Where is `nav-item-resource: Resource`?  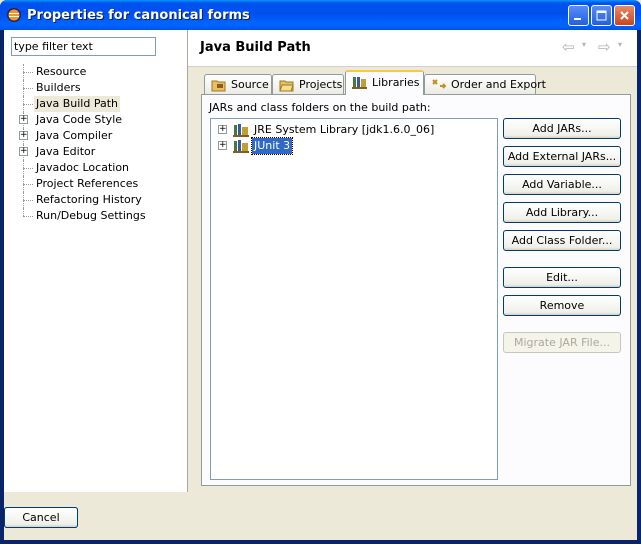
nav-item-resource: Resource is located at coordinates (102, 72).